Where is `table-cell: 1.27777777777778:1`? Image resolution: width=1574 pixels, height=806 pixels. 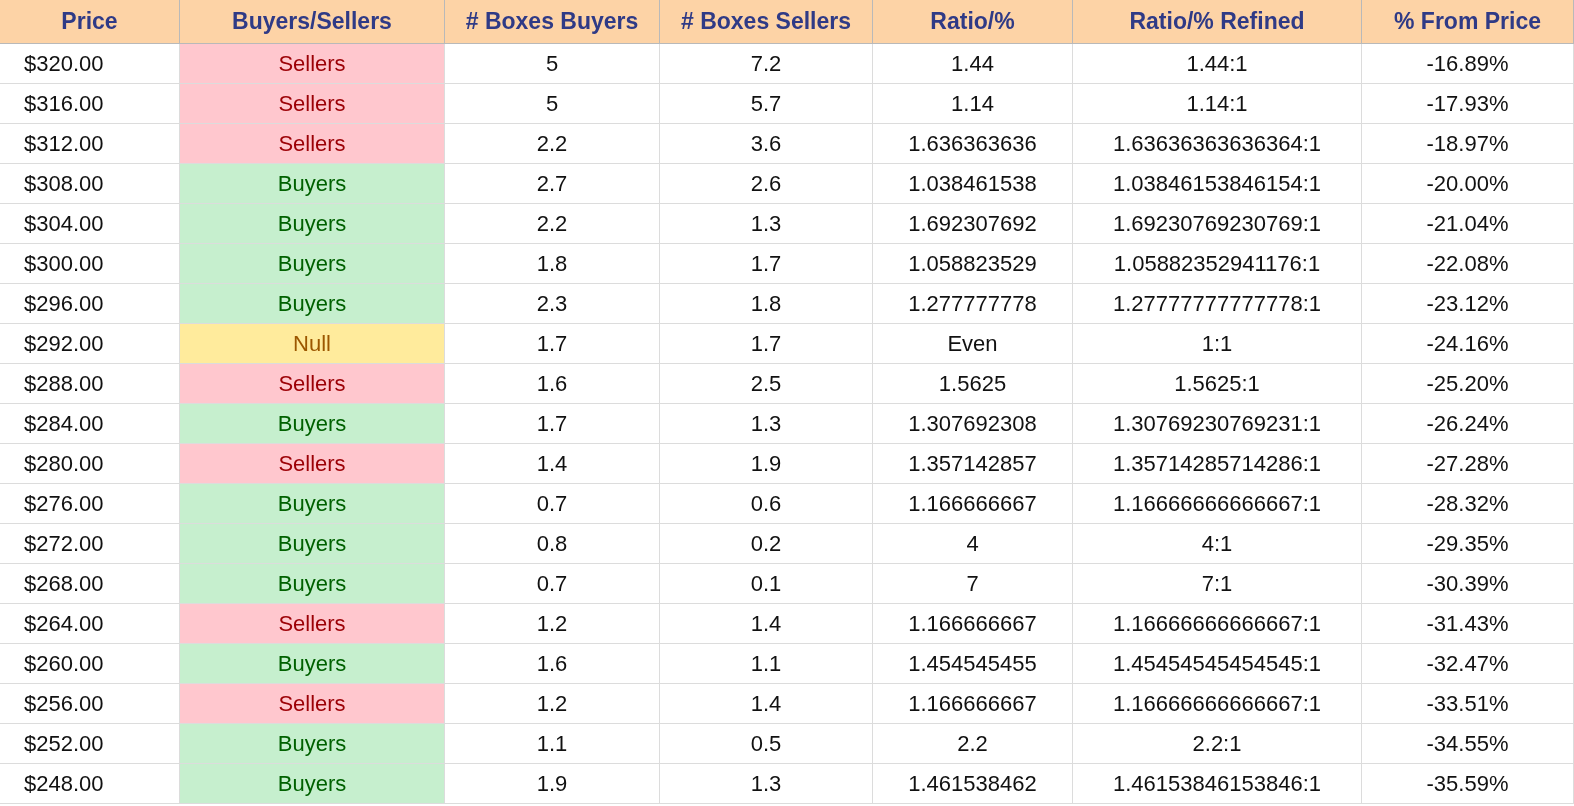 table-cell: 1.27777777777778:1 is located at coordinates (1217, 304).